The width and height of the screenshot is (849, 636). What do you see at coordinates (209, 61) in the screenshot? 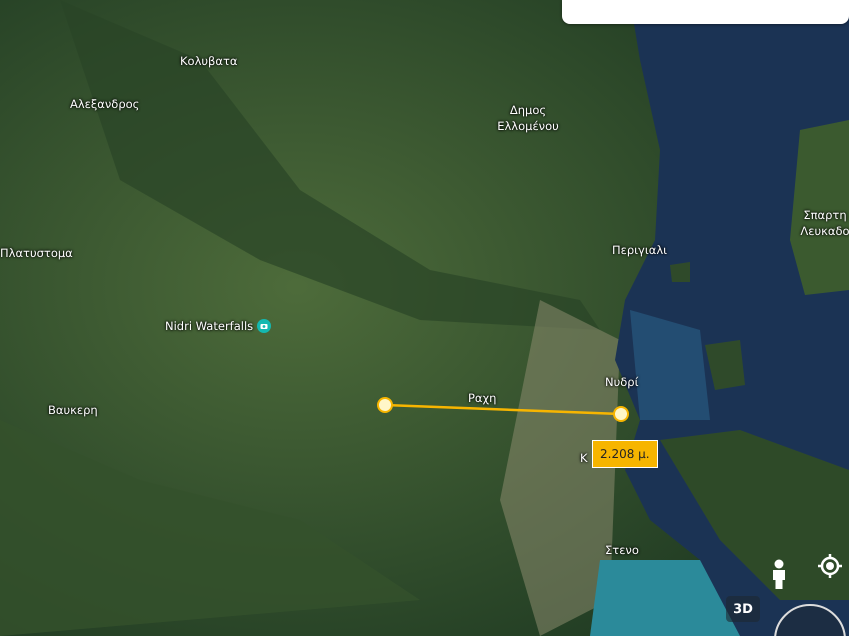
I see `map-label: Κολυβατα` at bounding box center [209, 61].